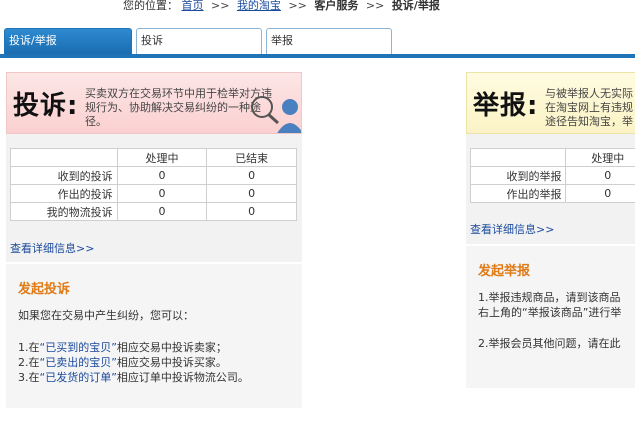 The height and width of the screenshot is (422, 635). I want to click on row-label: 作出的举报, so click(518, 193).